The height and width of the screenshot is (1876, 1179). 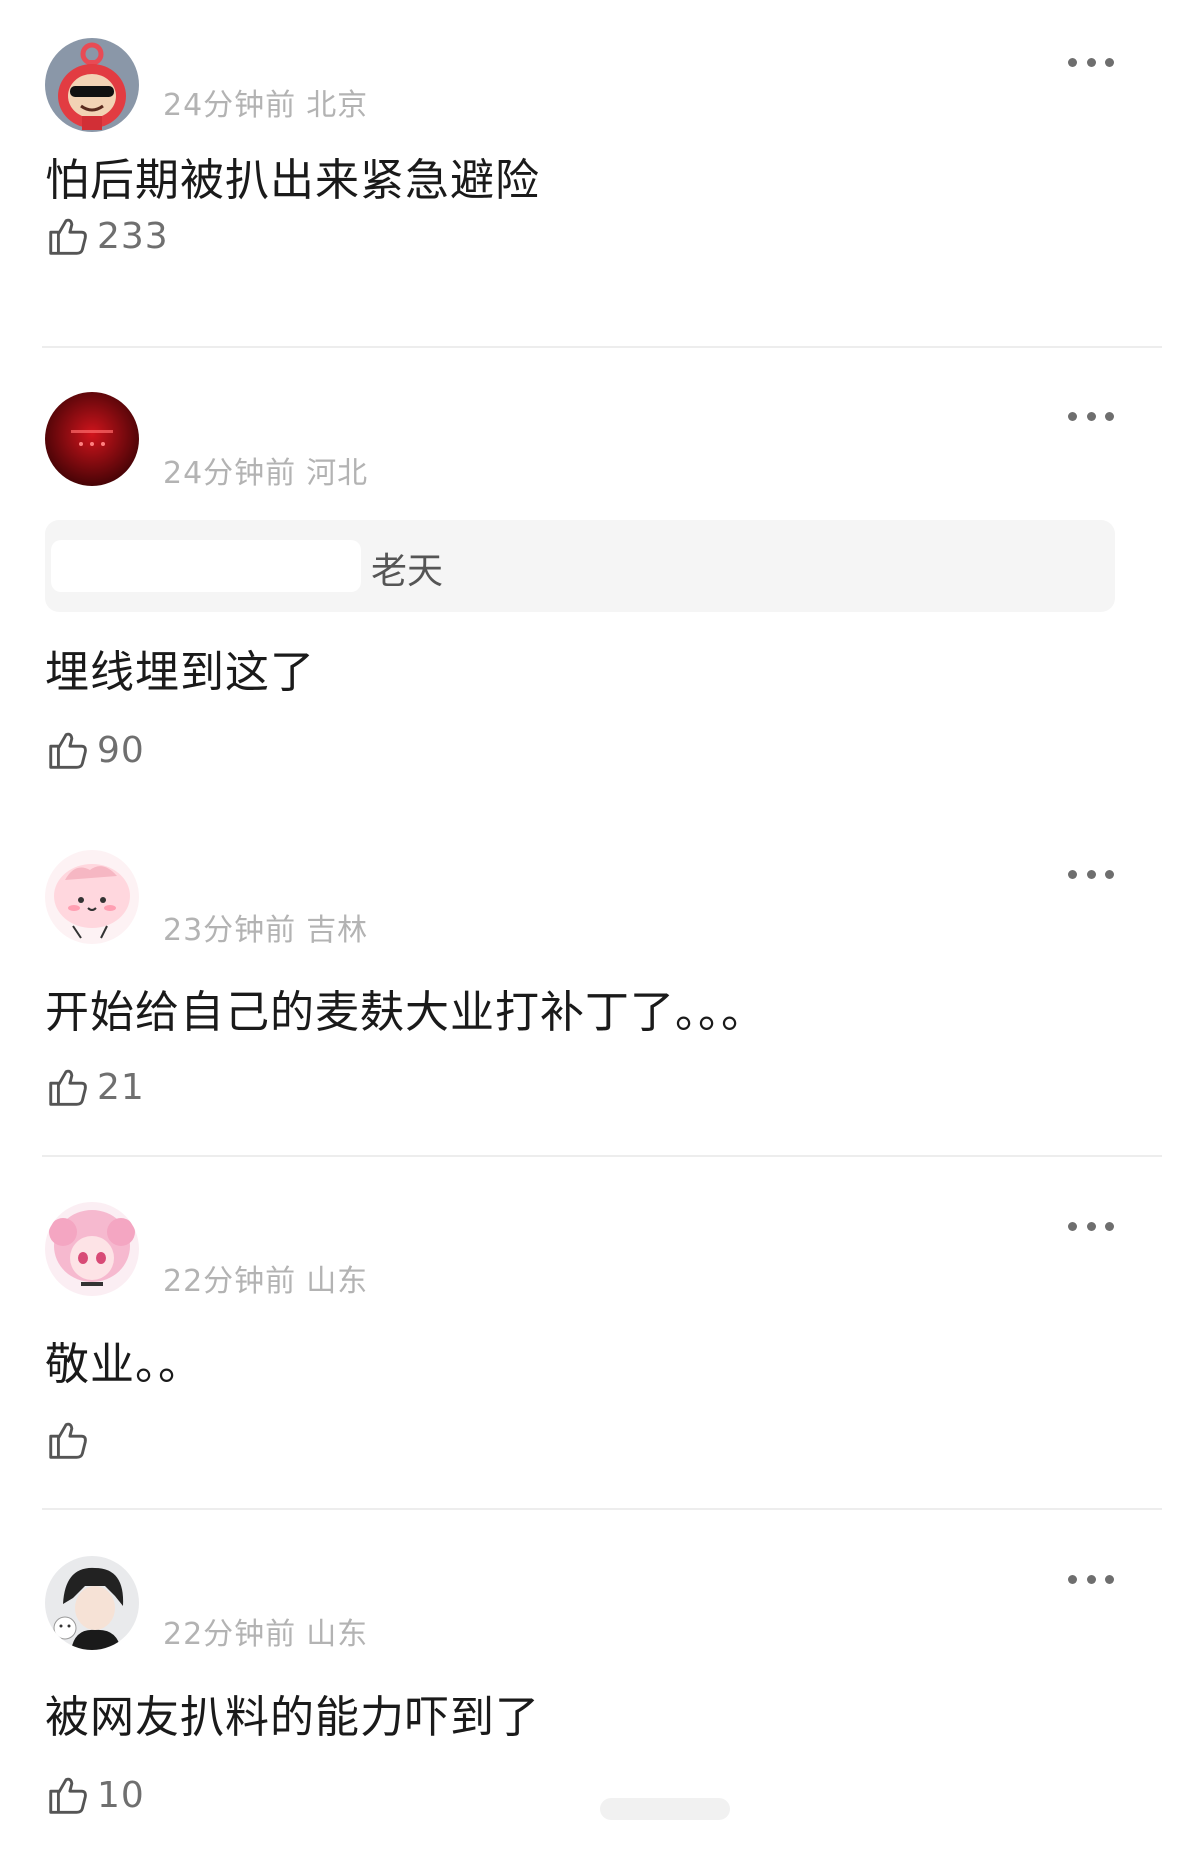 I want to click on comment-location: 吉林, so click(x=337, y=930).